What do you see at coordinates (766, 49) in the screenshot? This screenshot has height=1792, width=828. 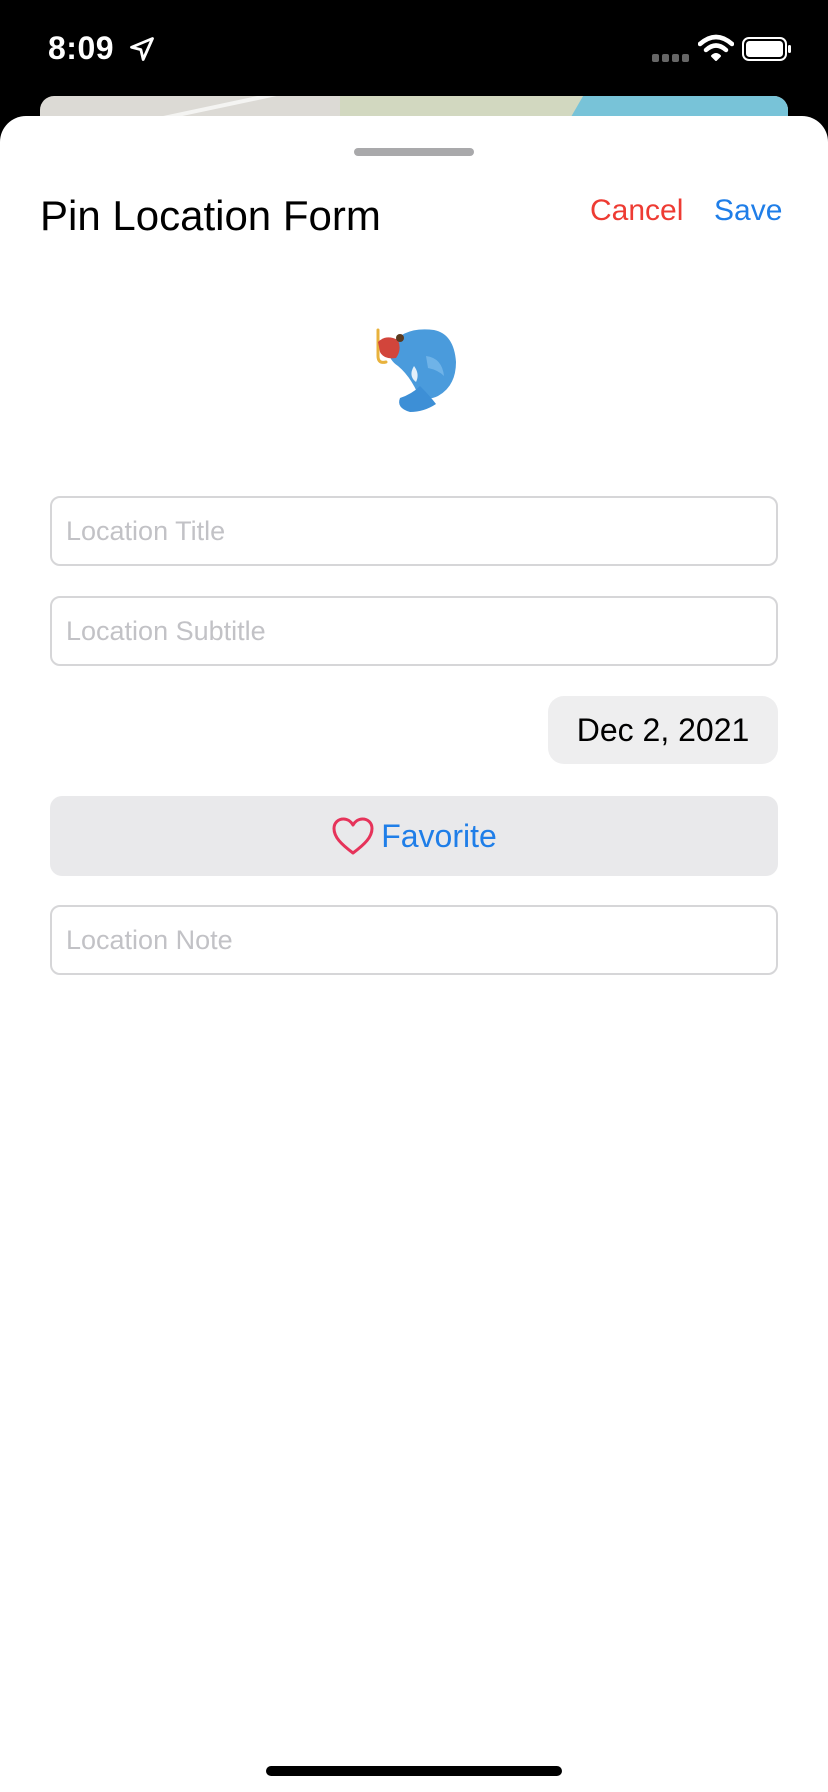 I see `battery-icon` at bounding box center [766, 49].